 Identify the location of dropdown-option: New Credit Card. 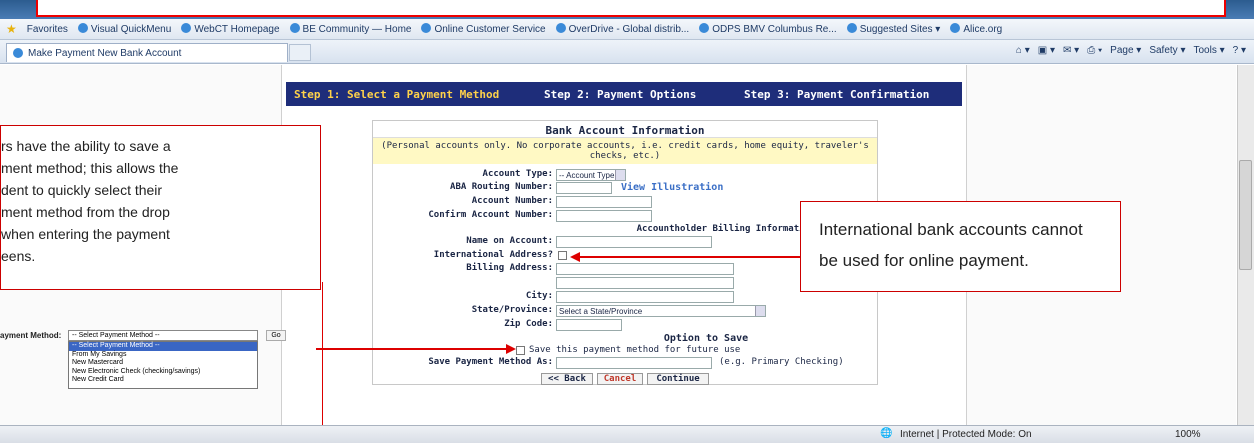
(163, 380).